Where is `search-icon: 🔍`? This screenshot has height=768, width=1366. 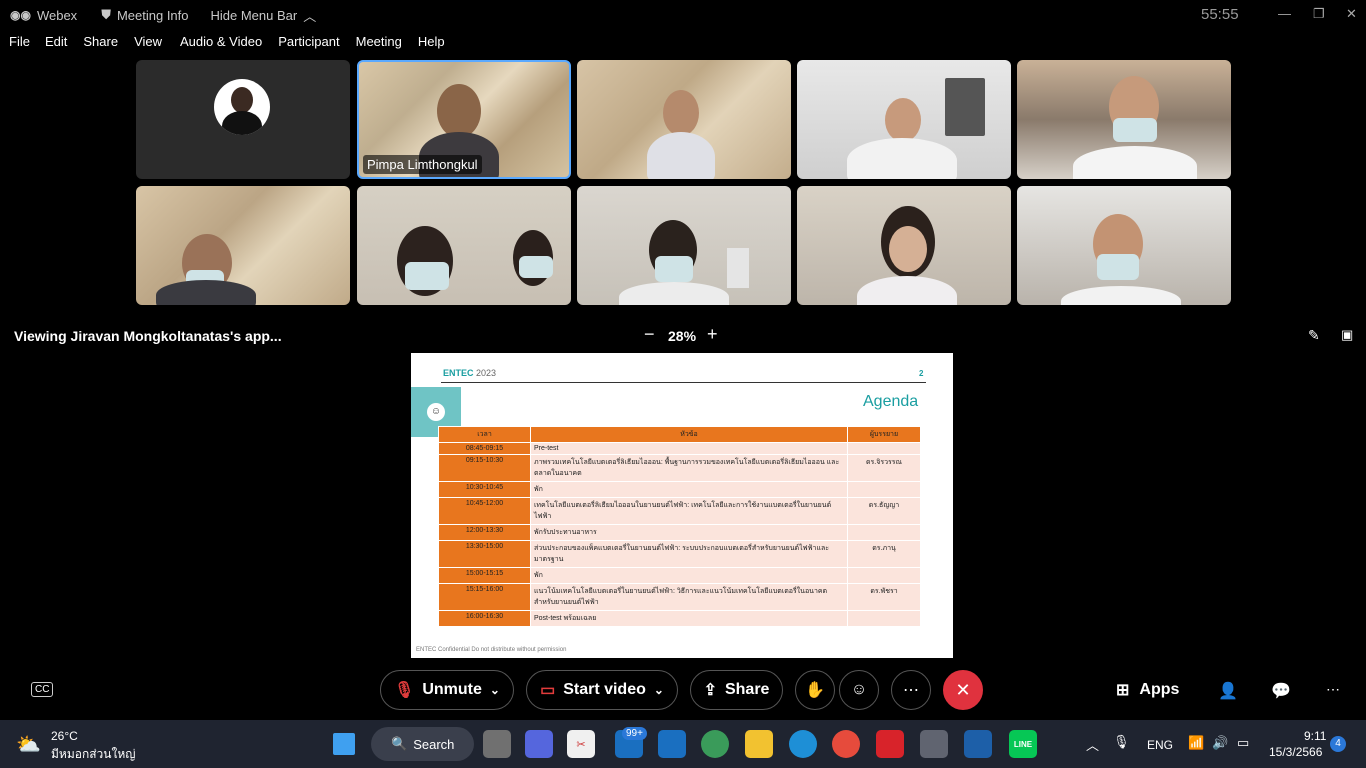
search-icon: 🔍 is located at coordinates (399, 743).